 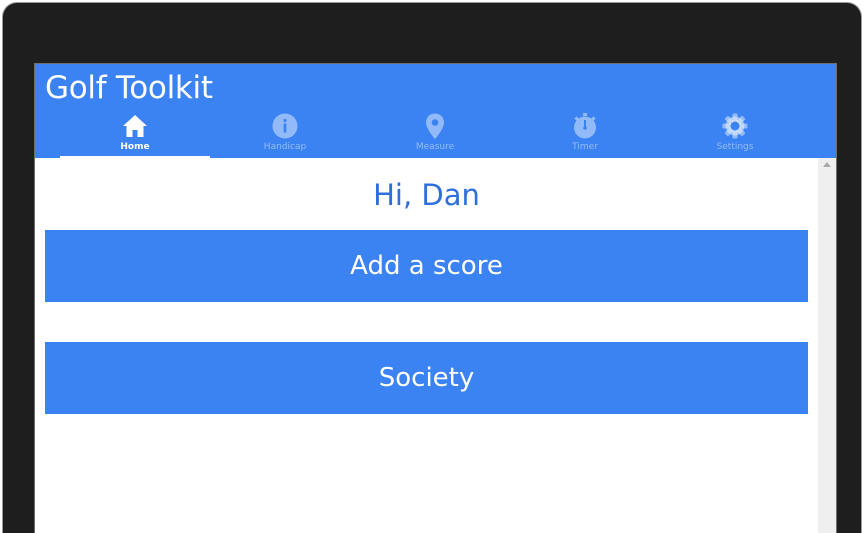 I want to click on home-icon, so click(x=135, y=126).